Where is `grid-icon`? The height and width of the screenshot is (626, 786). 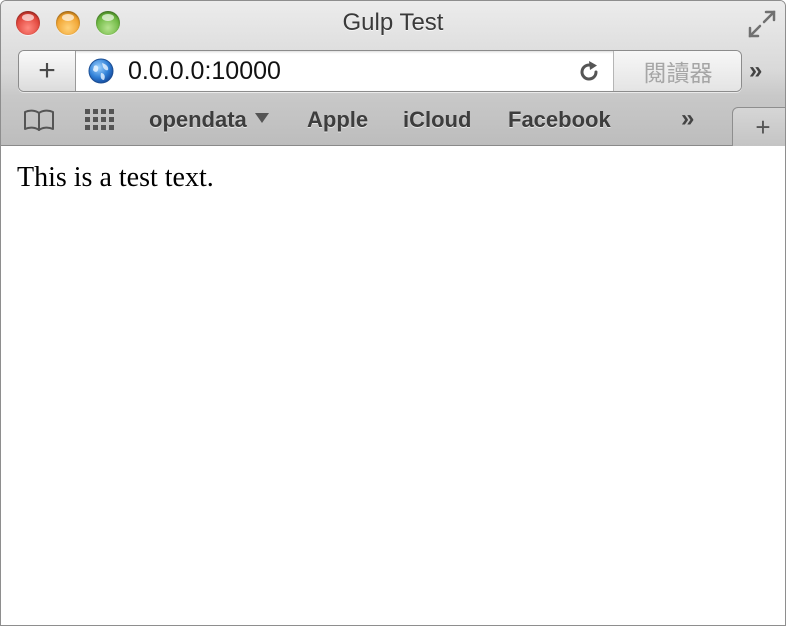 grid-icon is located at coordinates (99, 120).